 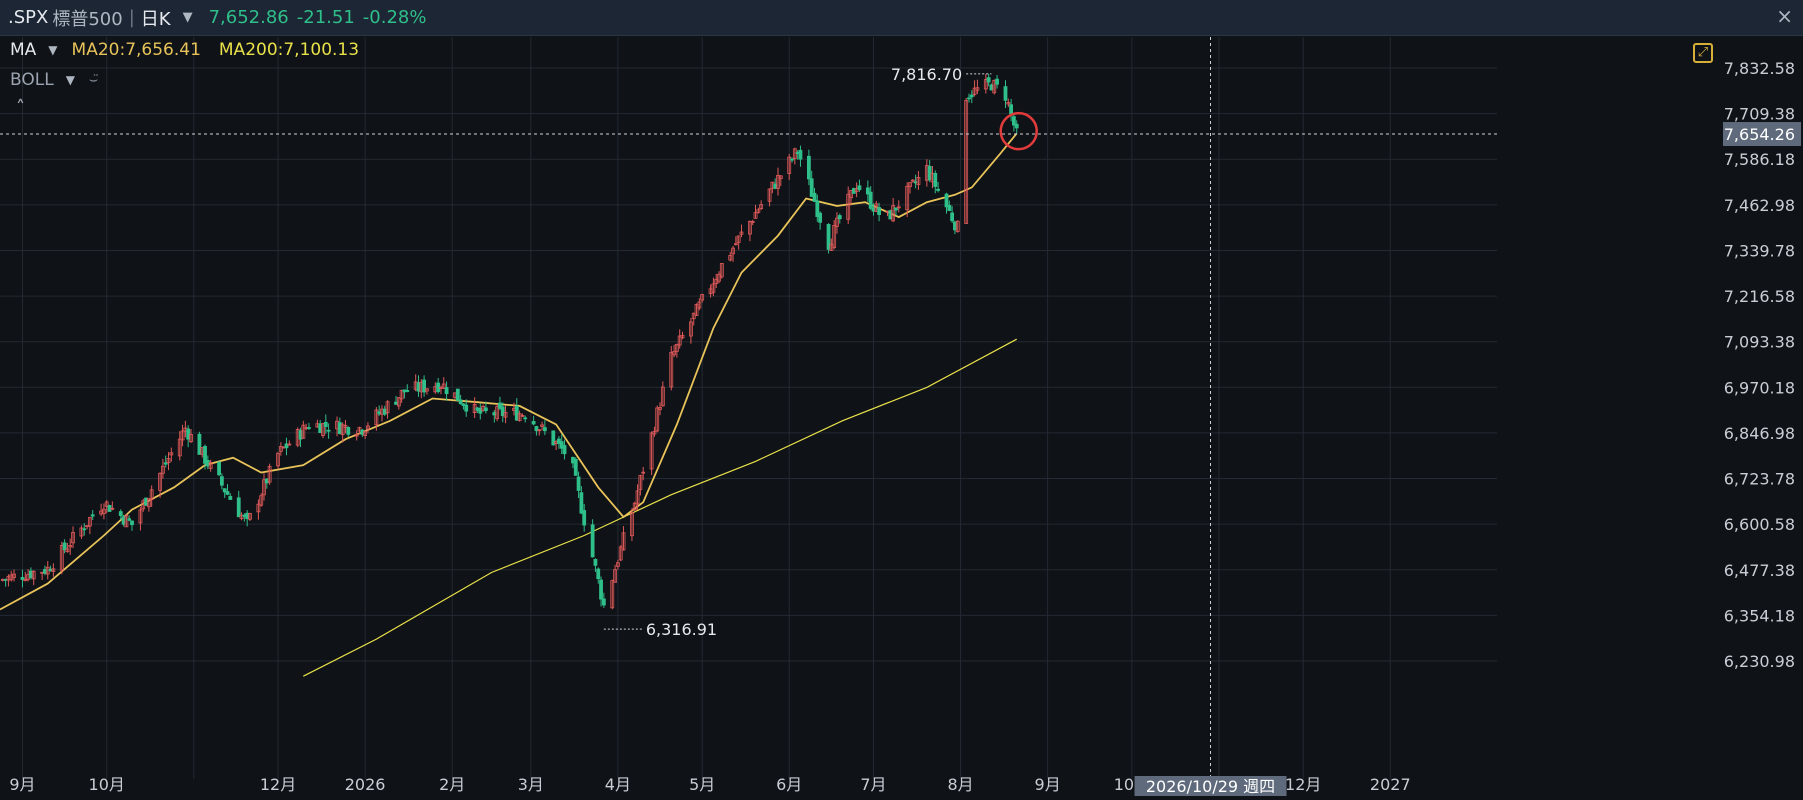 What do you see at coordinates (702, 784) in the screenshot?
I see `x-tick-label: 5月` at bounding box center [702, 784].